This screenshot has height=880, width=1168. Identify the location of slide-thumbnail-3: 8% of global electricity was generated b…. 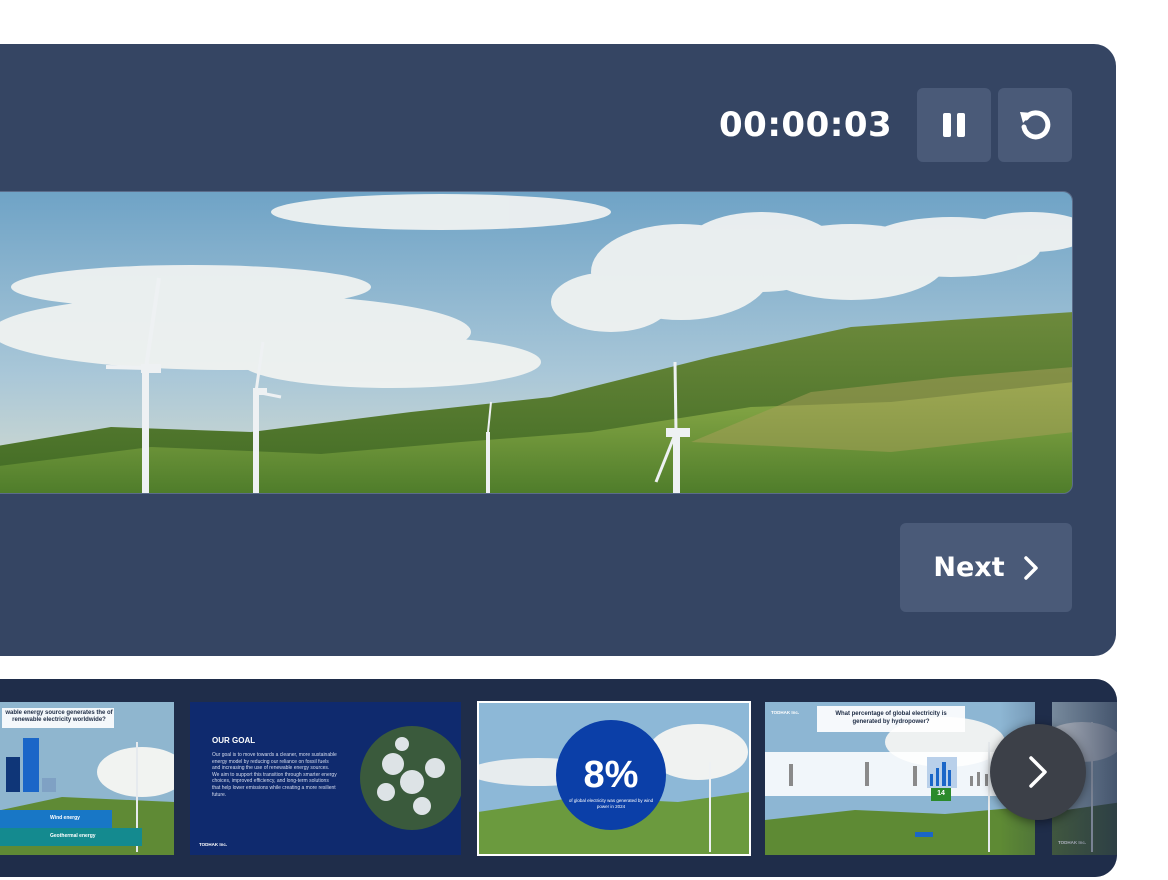
(614, 778).